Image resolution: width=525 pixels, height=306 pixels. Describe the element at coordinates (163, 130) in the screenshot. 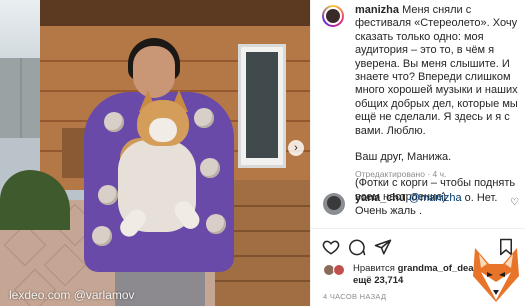

I see `corgi-muzzle` at that location.